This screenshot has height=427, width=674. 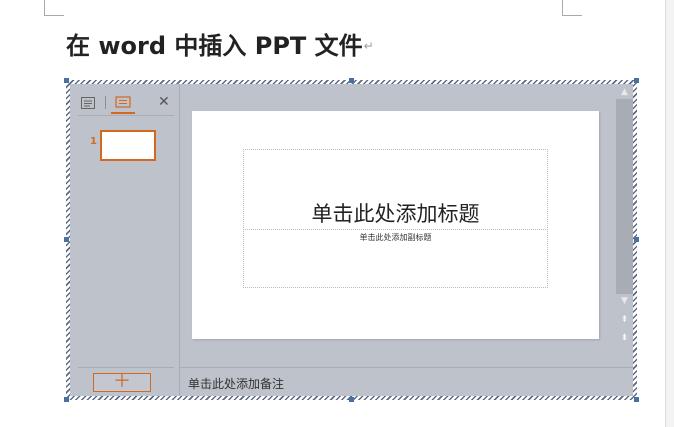 What do you see at coordinates (562, 8) in the screenshot?
I see `crop-mark-right-vertical` at bounding box center [562, 8].